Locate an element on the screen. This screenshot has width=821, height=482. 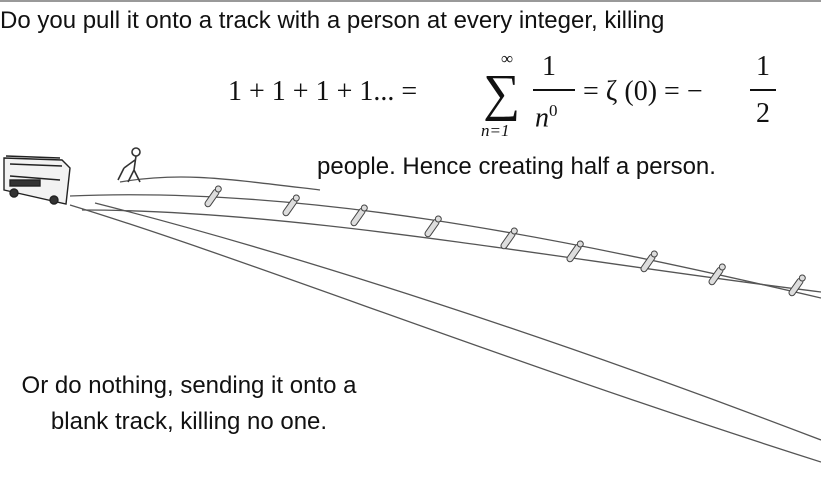
trolley-icon is located at coordinates (37, 180).